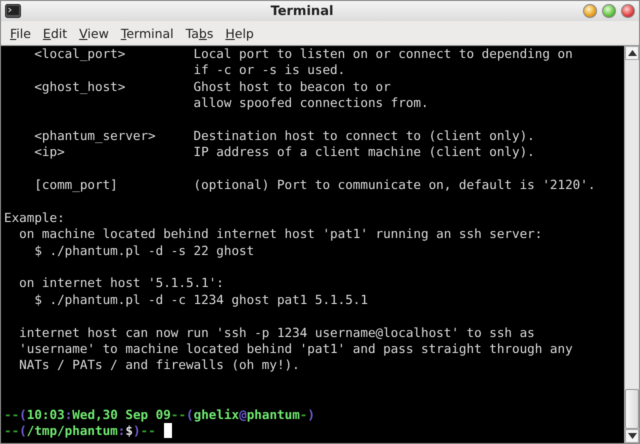  Describe the element at coordinates (302, 11) in the screenshot. I see `window-title: Terminal` at that location.